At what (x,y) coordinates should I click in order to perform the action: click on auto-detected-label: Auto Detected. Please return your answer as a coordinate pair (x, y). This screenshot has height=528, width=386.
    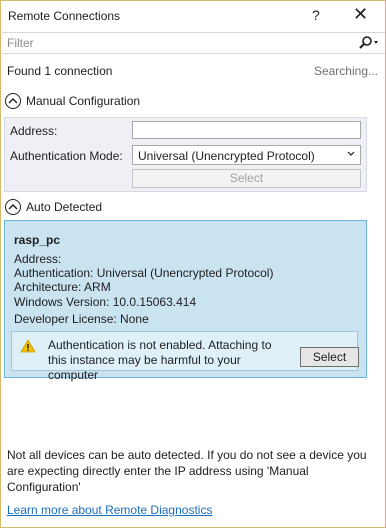
    Looking at the image, I should click on (64, 207).